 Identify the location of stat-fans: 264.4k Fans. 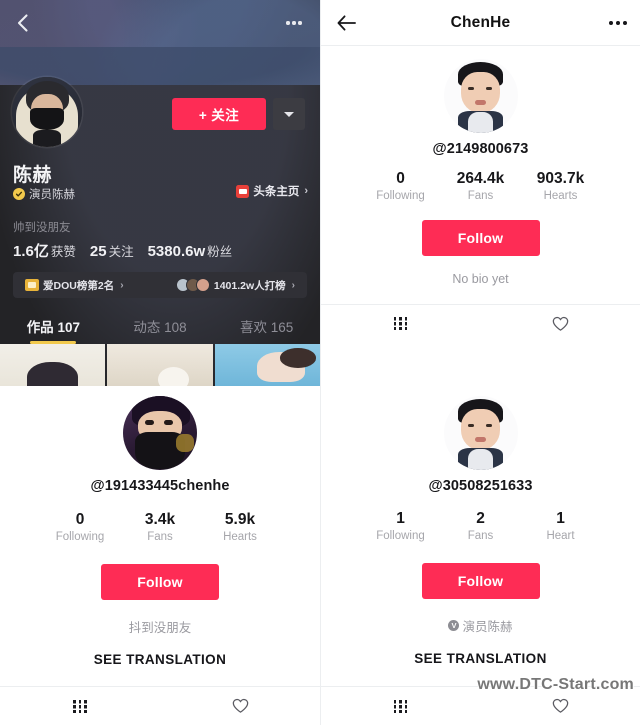
(481, 187).